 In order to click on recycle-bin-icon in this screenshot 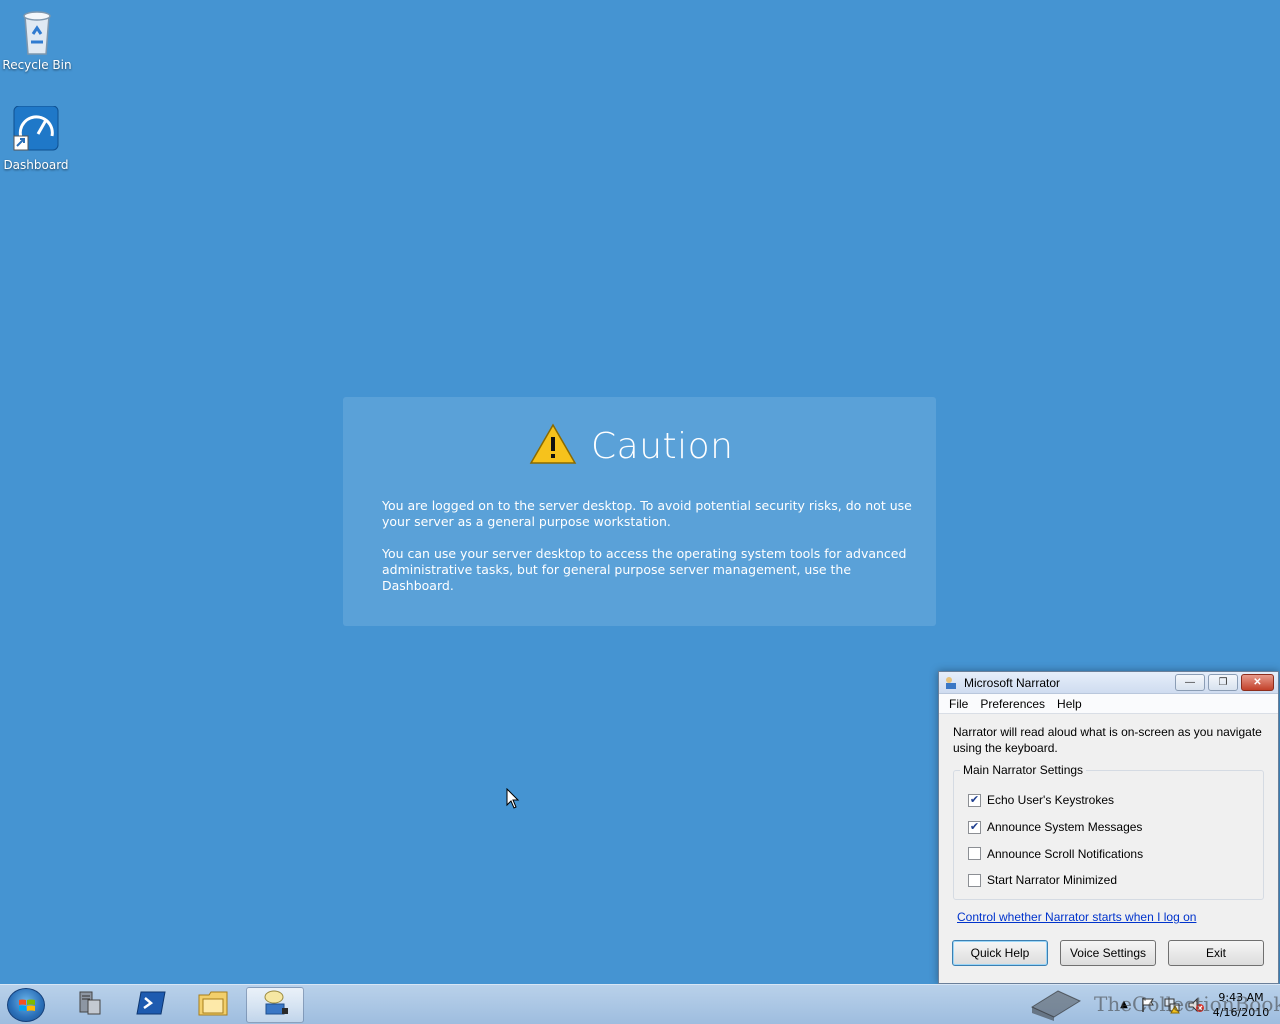, I will do `click(37, 30)`.